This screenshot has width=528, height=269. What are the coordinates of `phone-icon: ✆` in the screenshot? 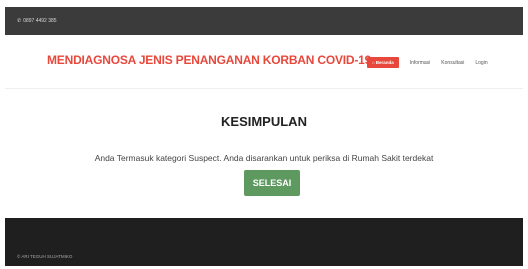 It's located at (19, 21).